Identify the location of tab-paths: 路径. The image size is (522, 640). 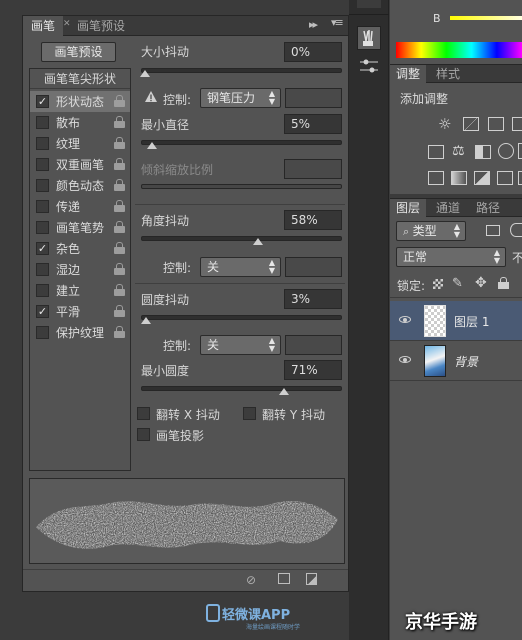
(488, 208).